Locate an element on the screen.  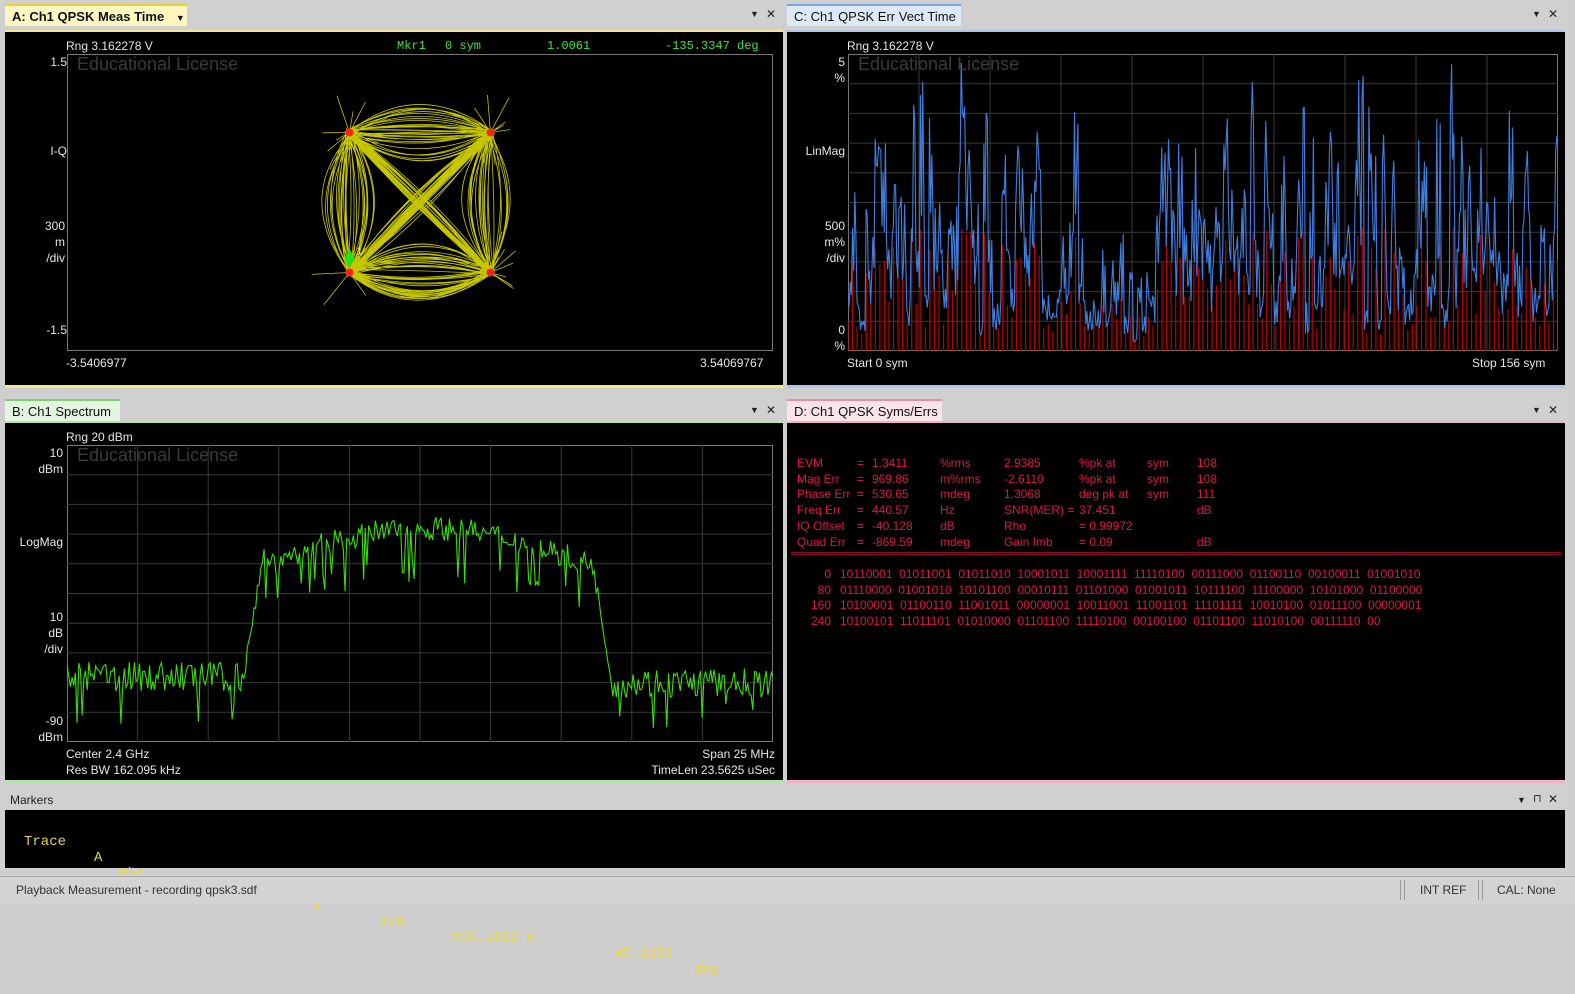
metric-cell: = 0.99972 is located at coordinates (1106, 525).